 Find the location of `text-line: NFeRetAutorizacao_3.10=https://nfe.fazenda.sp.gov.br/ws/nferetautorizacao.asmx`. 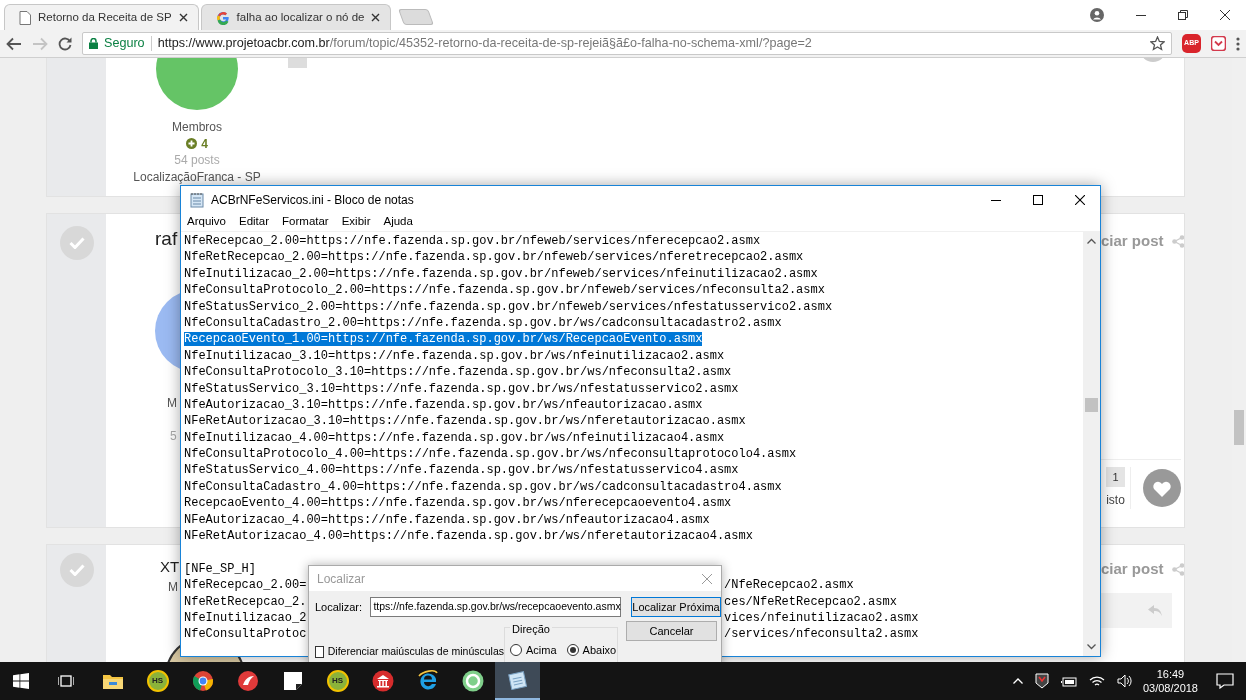

text-line: NFeRetAutorizacao_3.10=https://nfe.fazenda.sp.gov.br/ws/nferetautorizacao.asmx is located at coordinates (465, 421).